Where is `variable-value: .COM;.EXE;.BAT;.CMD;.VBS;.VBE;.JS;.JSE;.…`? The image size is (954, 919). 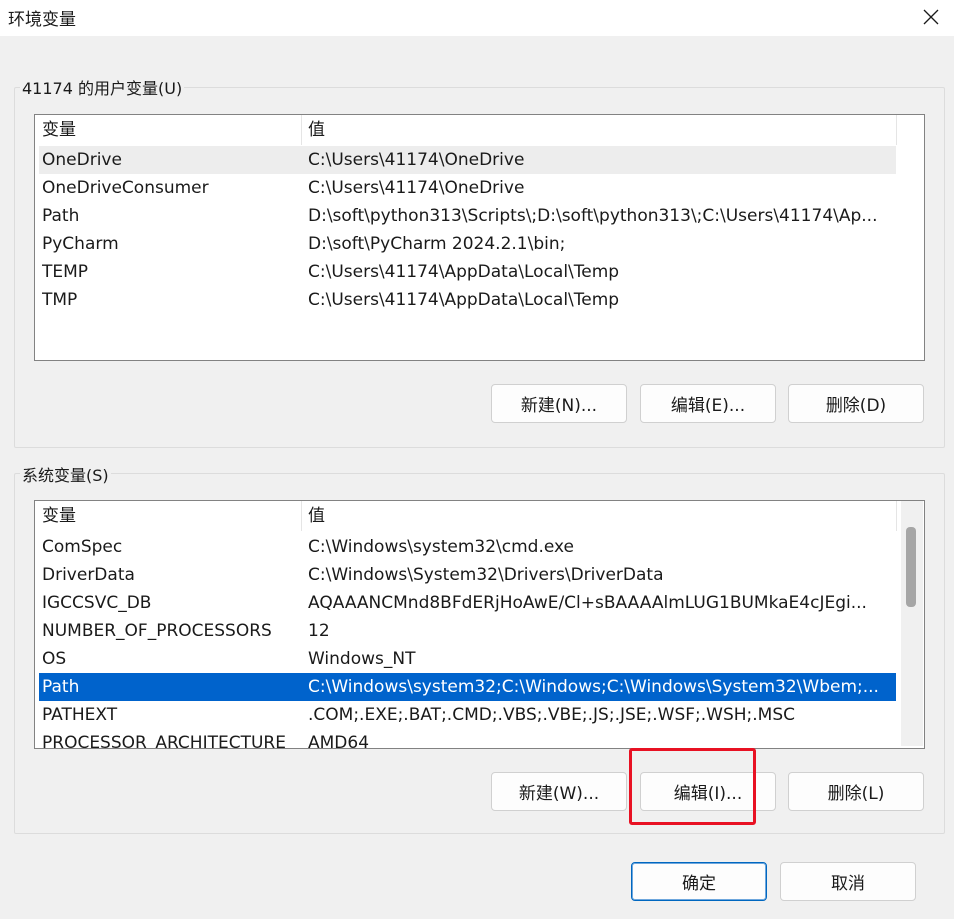
variable-value: .COM;.EXE;.BAT;.CMD;.VBS;.VBE;.JS;.JSE;.… is located at coordinates (552, 715).